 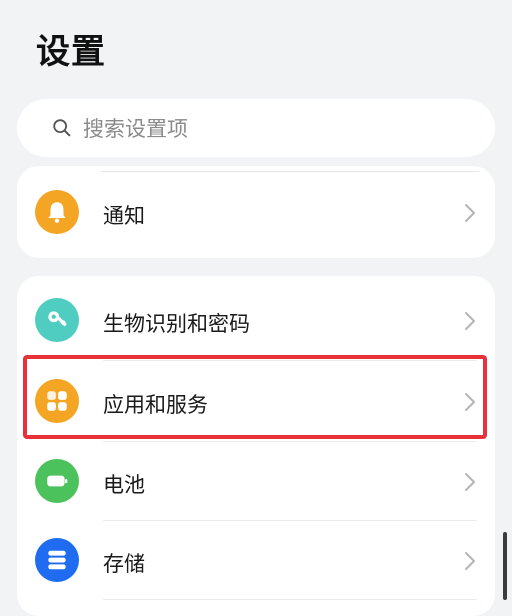 What do you see at coordinates (135, 129) in the screenshot?
I see `search-placeholder: 搜索设置项` at bounding box center [135, 129].